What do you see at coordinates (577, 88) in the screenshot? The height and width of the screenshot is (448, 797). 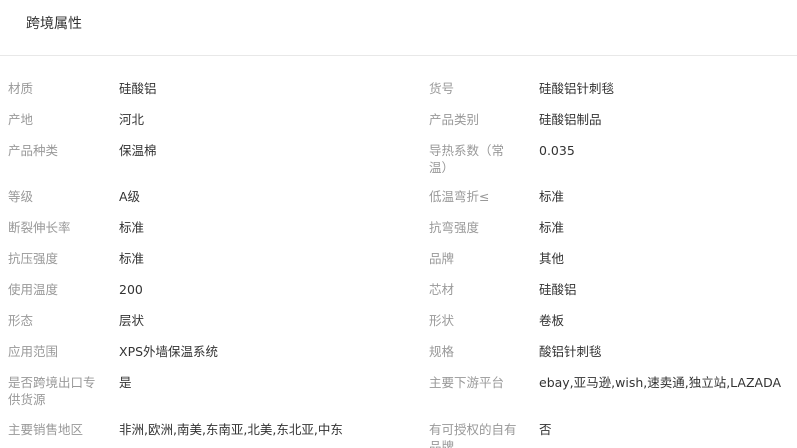 I see `attr-value-item-number: 硅酸铝针刺毯` at bounding box center [577, 88].